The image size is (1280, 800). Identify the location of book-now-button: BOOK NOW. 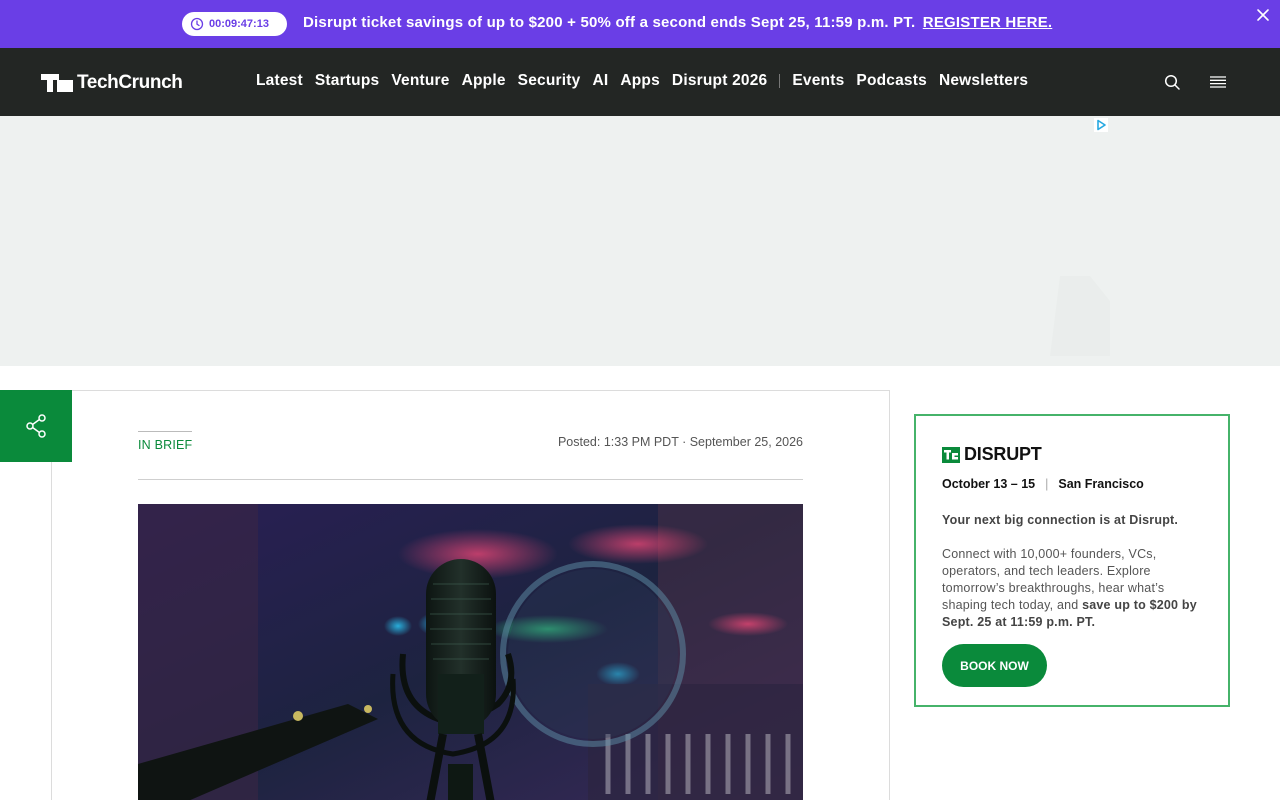
(994, 665).